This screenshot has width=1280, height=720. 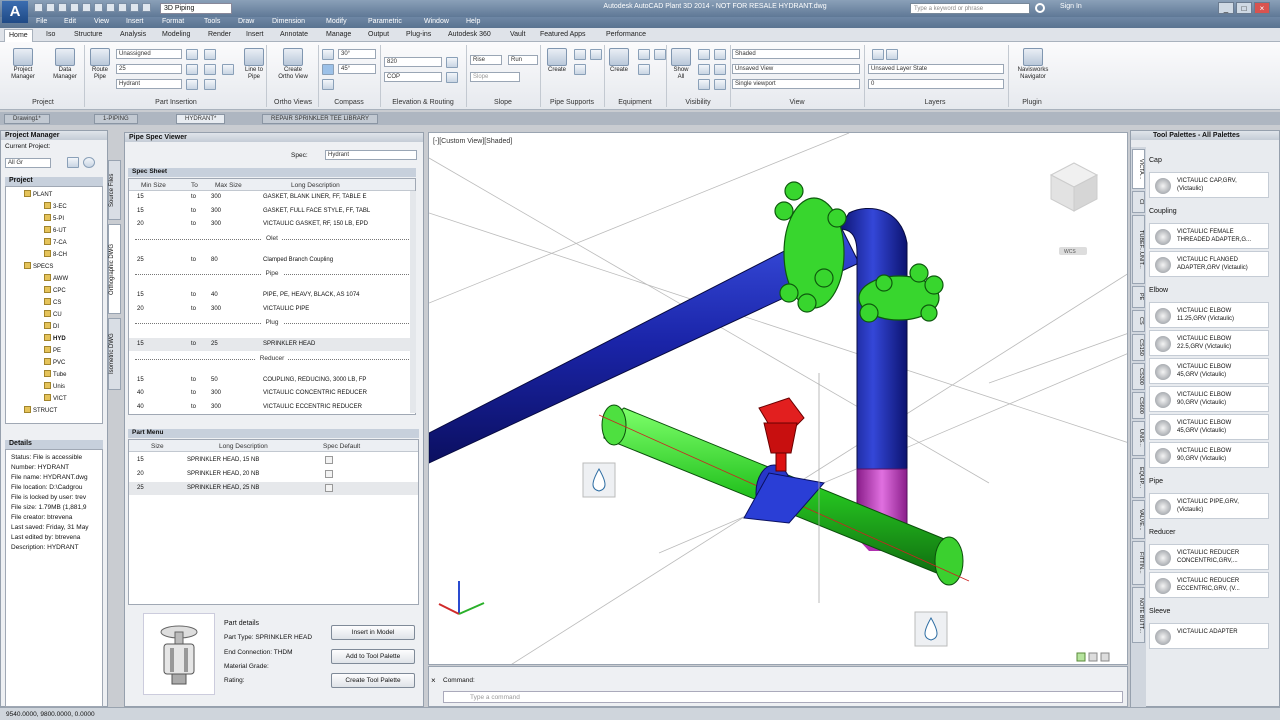 What do you see at coordinates (114, 354) in the screenshot?
I see `tab-isometric-dwg: Isometric DWG` at bounding box center [114, 354].